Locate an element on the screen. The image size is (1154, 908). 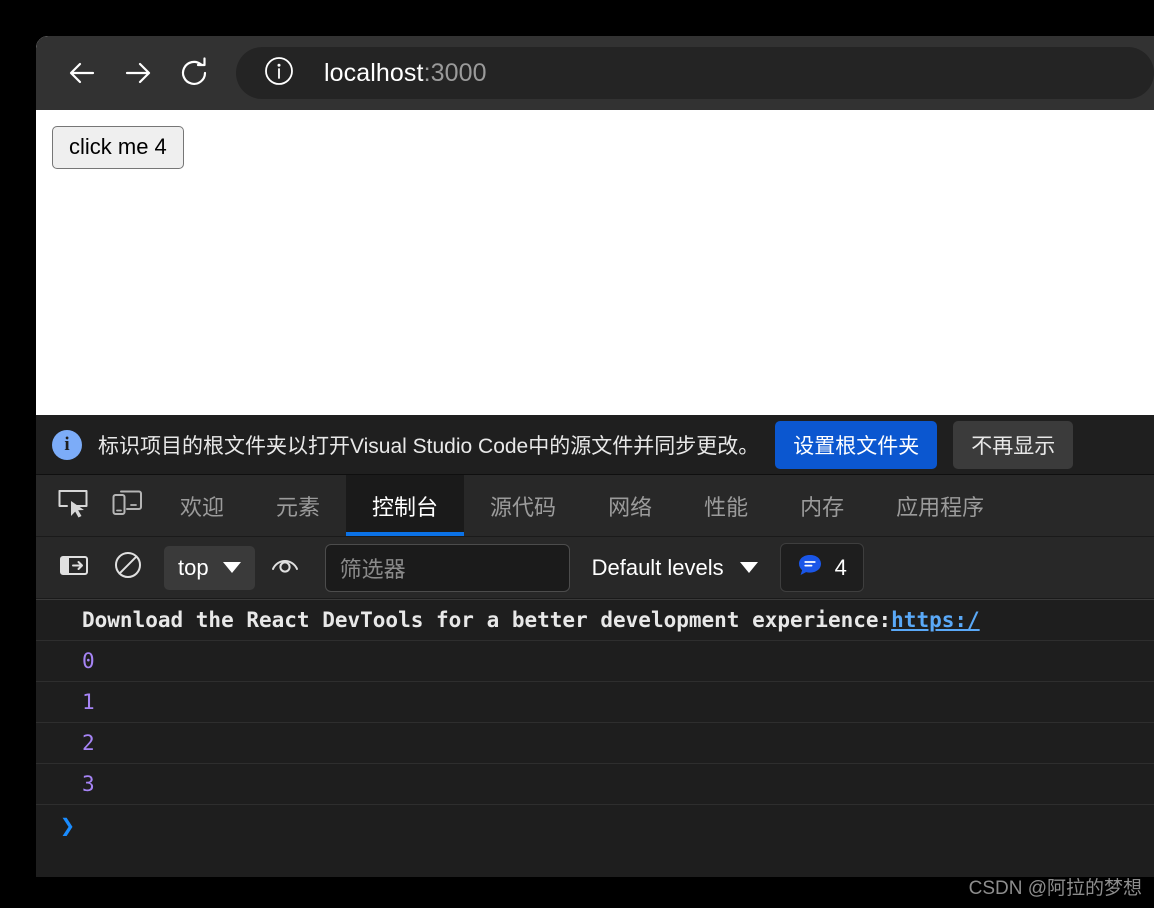
tab-application: 应用程序 is located at coordinates (940, 505).